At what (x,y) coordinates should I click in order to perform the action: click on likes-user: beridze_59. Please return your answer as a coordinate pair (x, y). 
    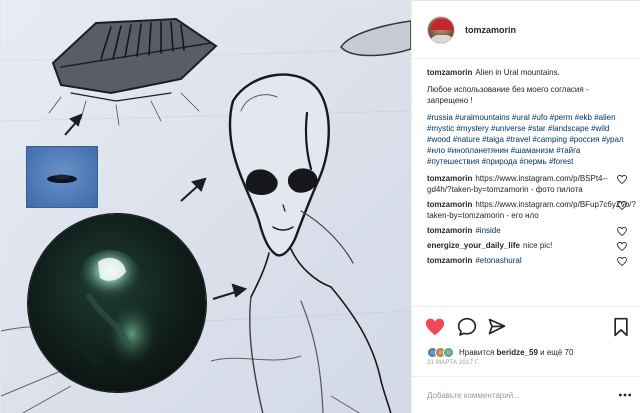
    Looking at the image, I should click on (517, 352).